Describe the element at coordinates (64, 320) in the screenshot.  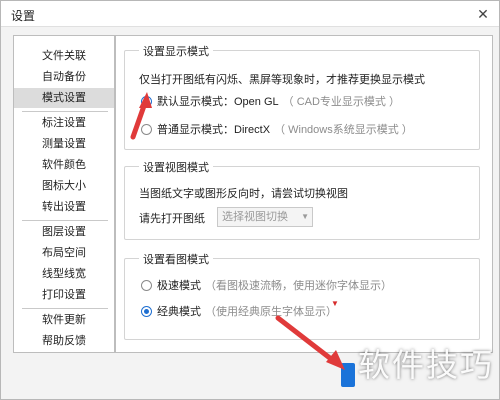
I see `sidebar-item-software-update: 软件更新` at that location.